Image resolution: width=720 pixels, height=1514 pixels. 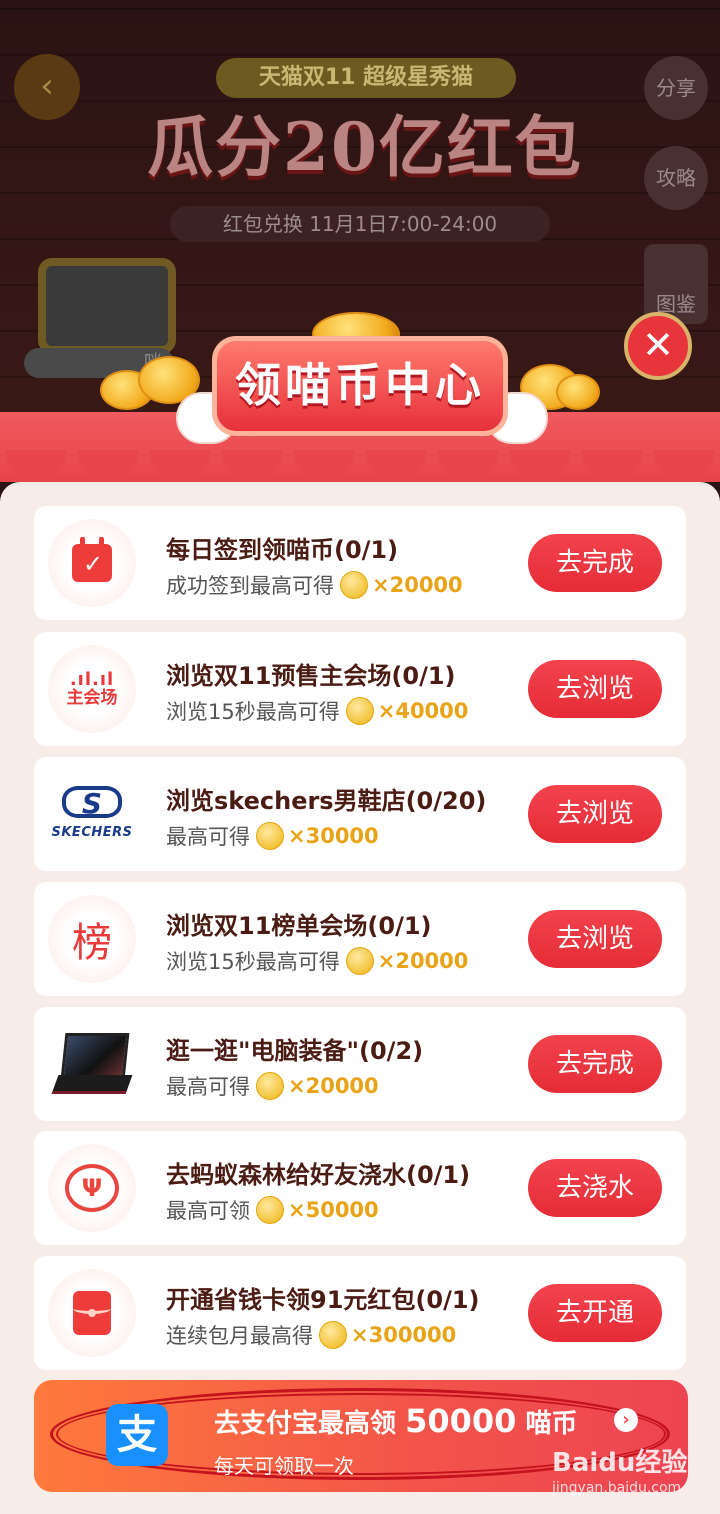 I want to click on sprout-icon: Ψ, so click(x=92, y=1188).